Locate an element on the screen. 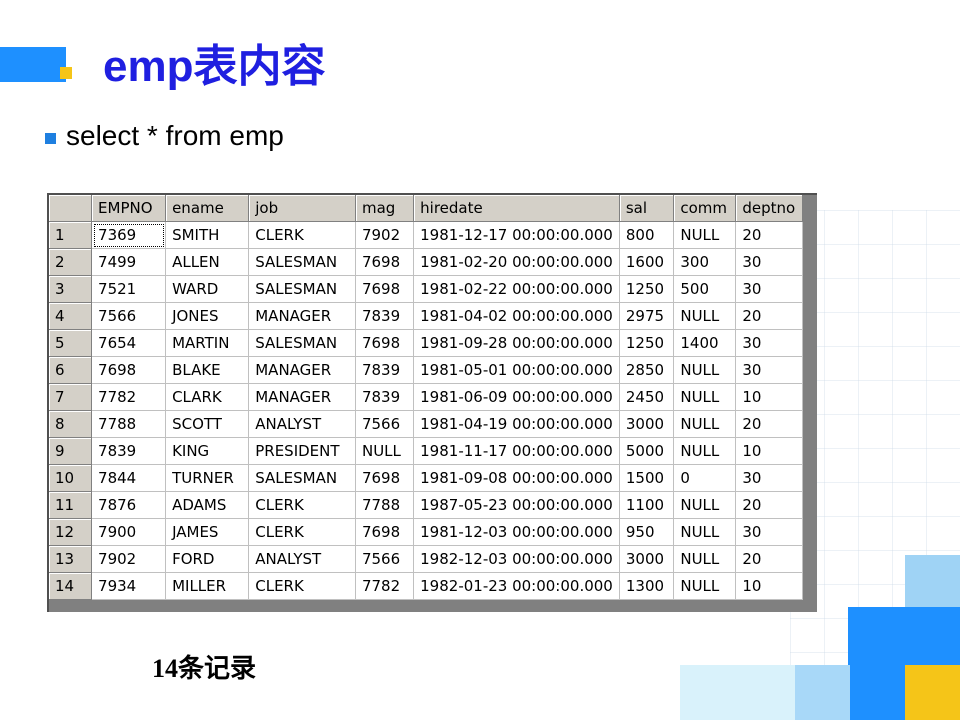 This screenshot has width=960, height=720. cell-hiredate: 1981-12-03 00:00:00.000 is located at coordinates (516, 532).